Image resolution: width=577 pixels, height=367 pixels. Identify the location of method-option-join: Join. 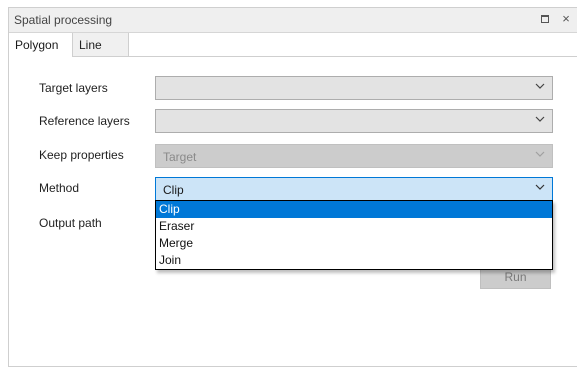
(354, 260).